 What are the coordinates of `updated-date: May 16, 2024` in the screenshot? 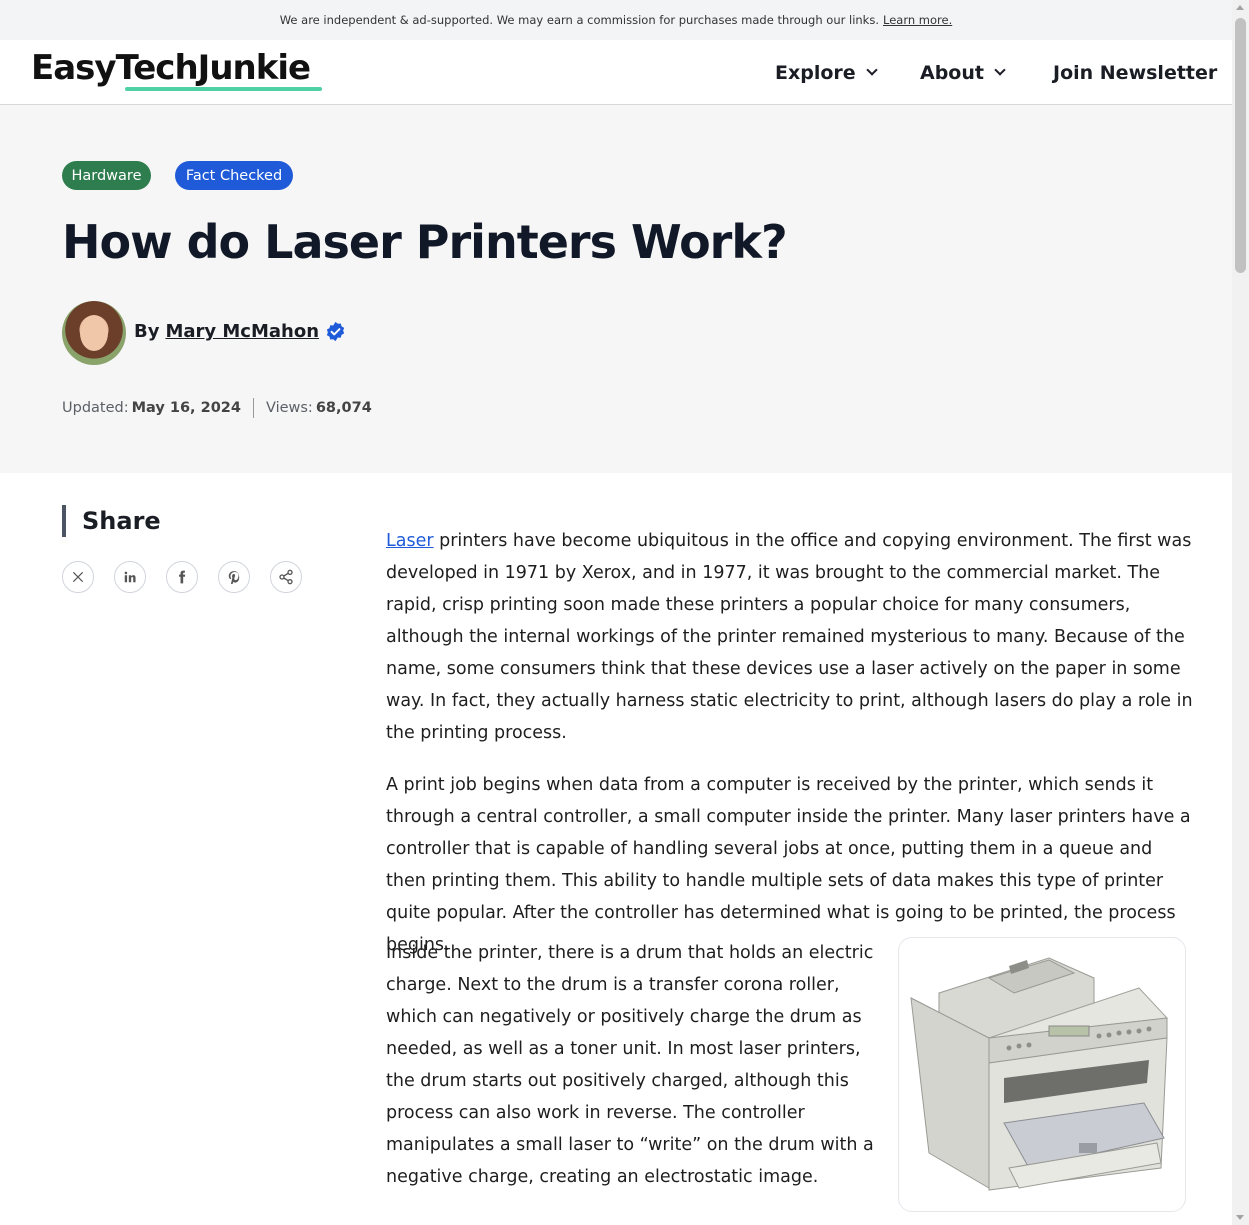 It's located at (186, 408).